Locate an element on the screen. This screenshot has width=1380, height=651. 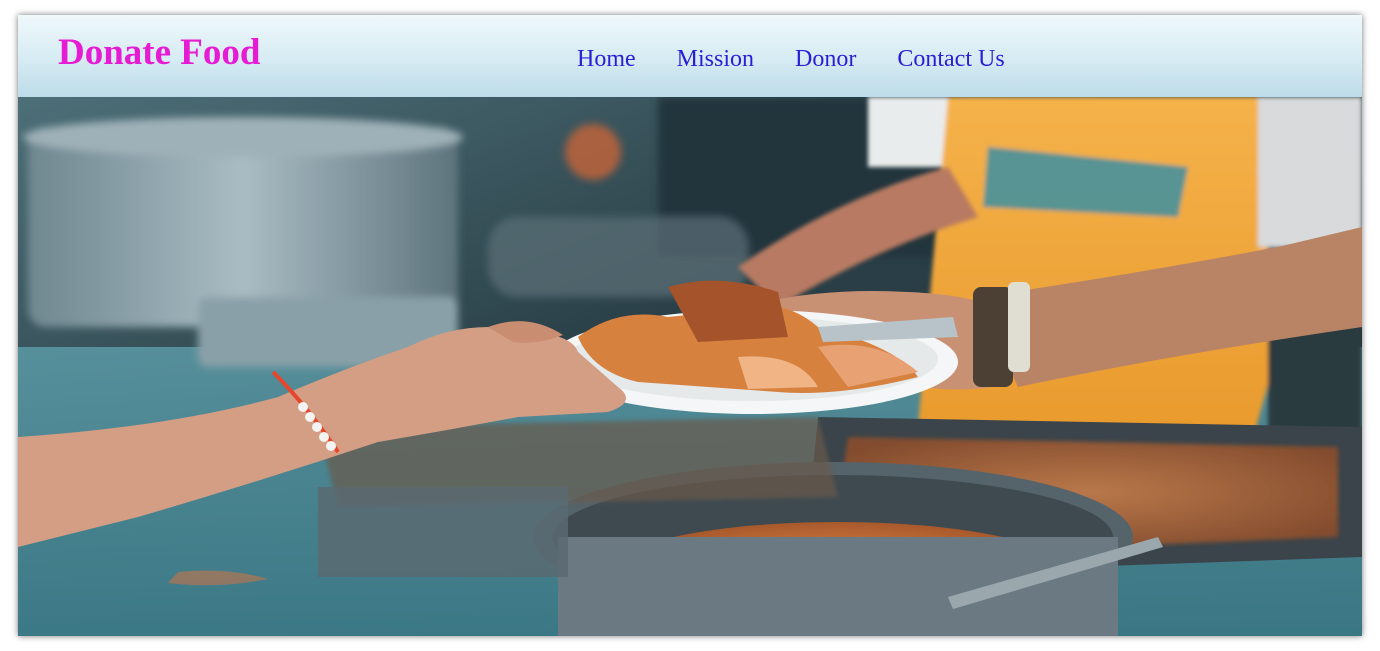
nav-link-home: Home is located at coordinates (606, 59).